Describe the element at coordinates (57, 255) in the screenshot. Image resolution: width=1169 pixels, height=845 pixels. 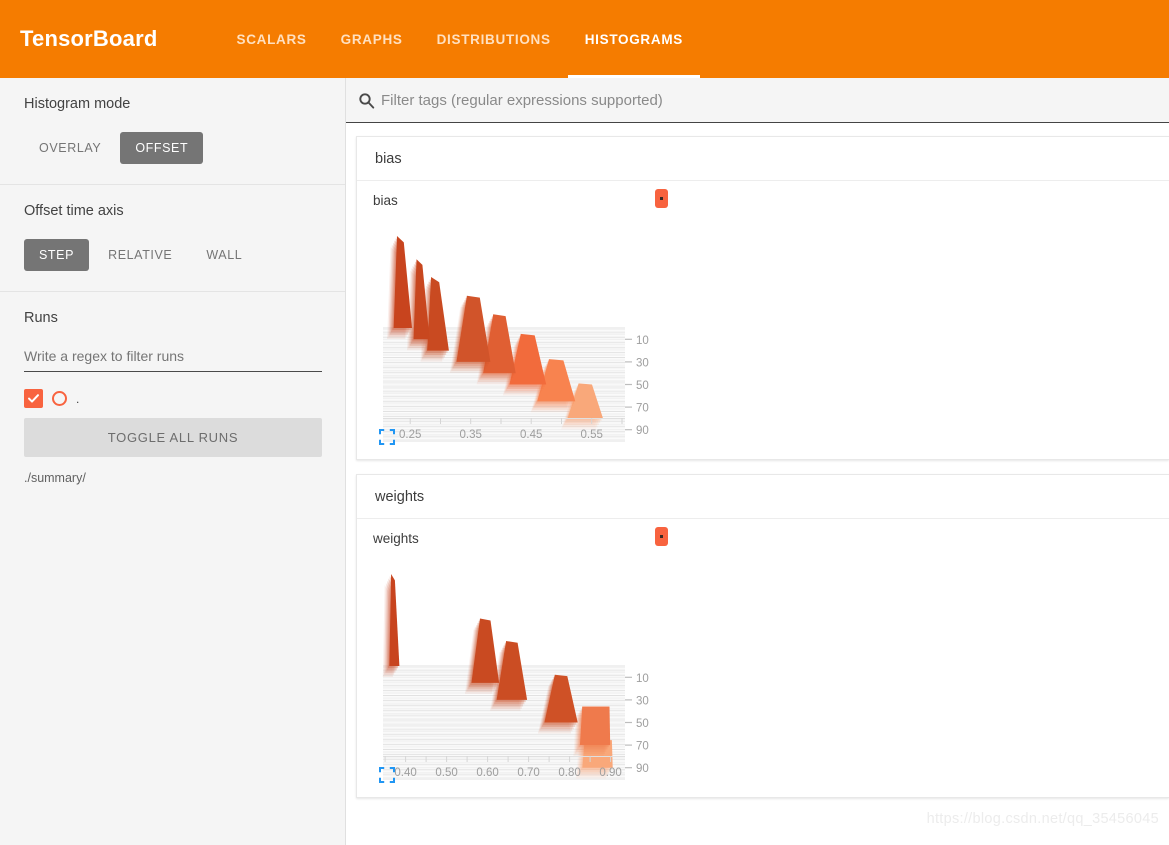
I see `time-axis-step-button: STEP` at that location.